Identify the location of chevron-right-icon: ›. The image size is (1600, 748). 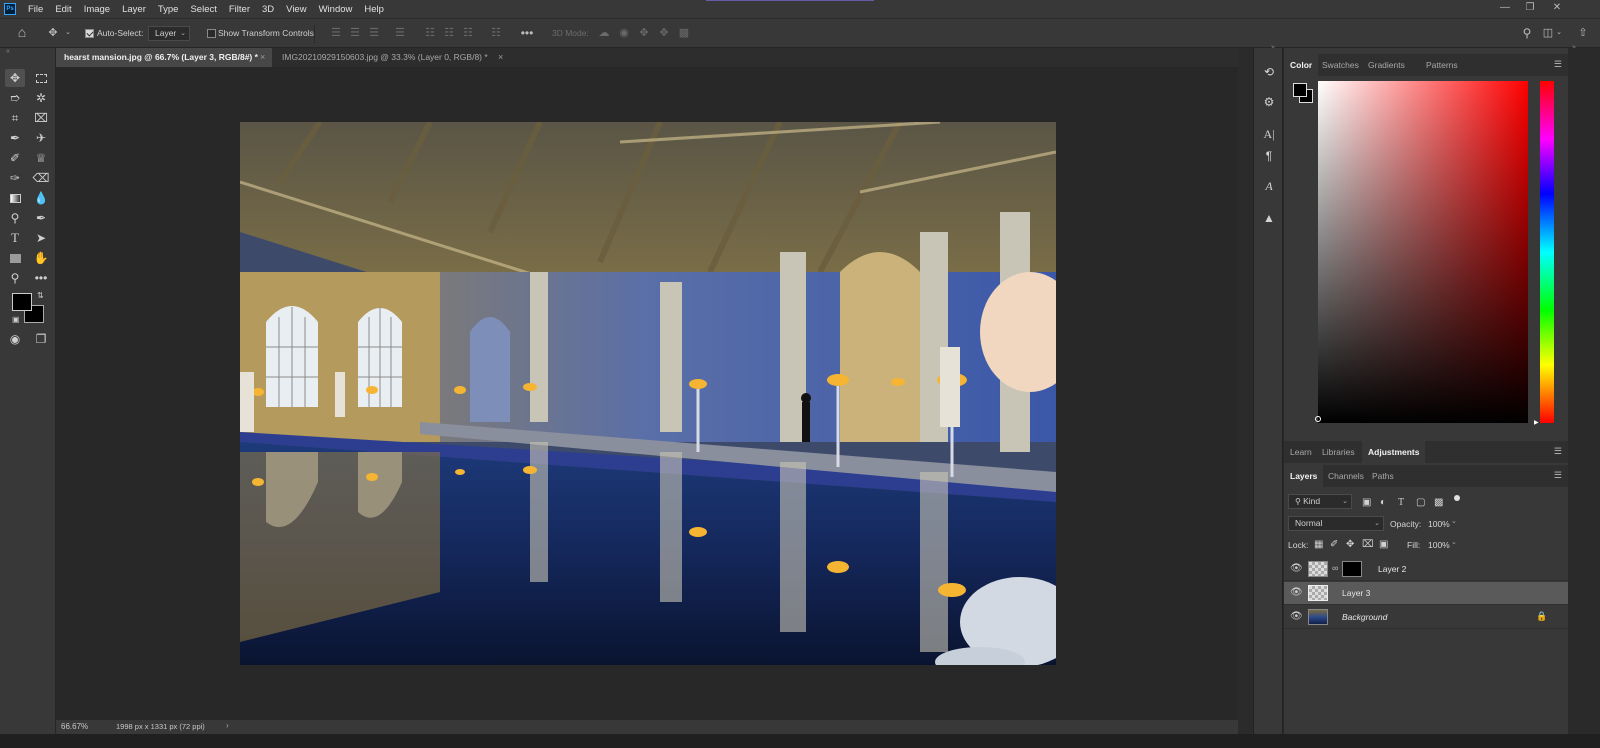
(227, 725).